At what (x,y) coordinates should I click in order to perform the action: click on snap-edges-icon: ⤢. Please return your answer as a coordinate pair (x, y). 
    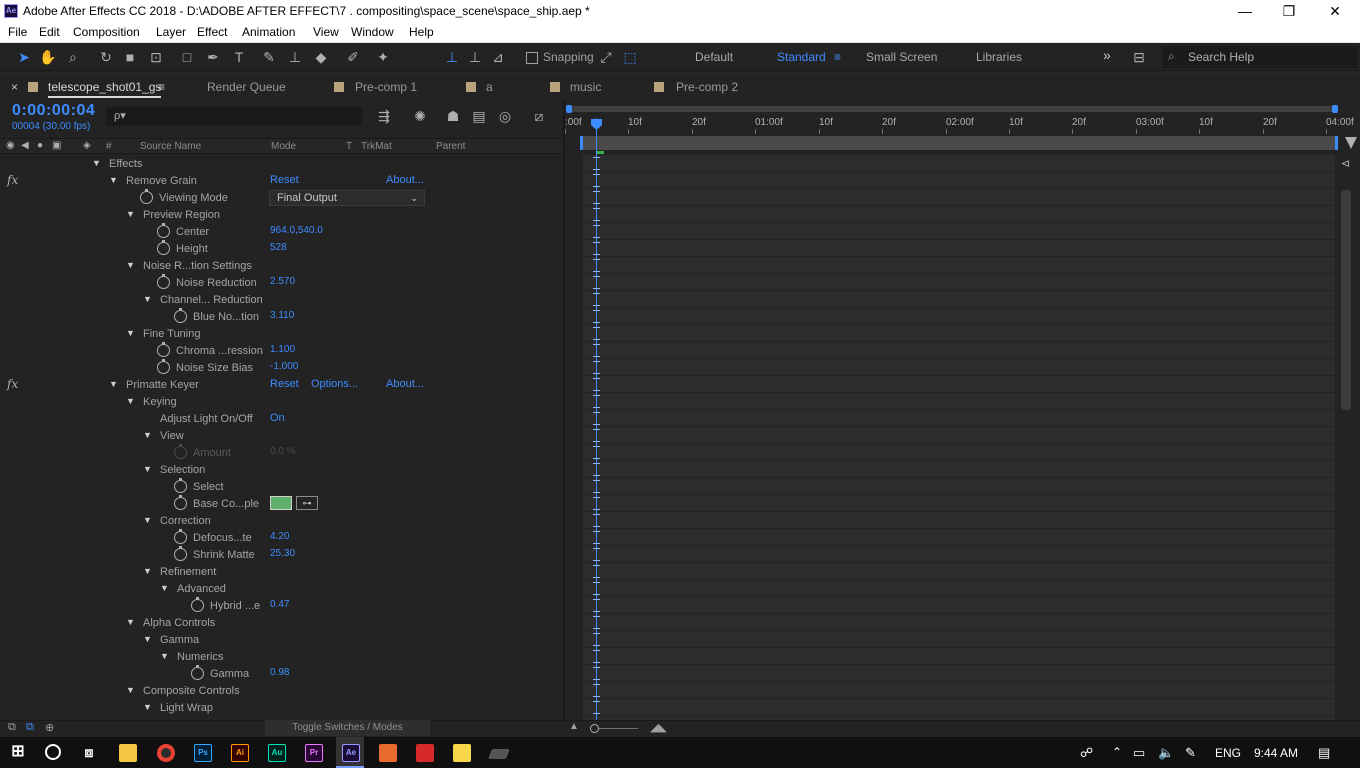
    Looking at the image, I should click on (606, 57).